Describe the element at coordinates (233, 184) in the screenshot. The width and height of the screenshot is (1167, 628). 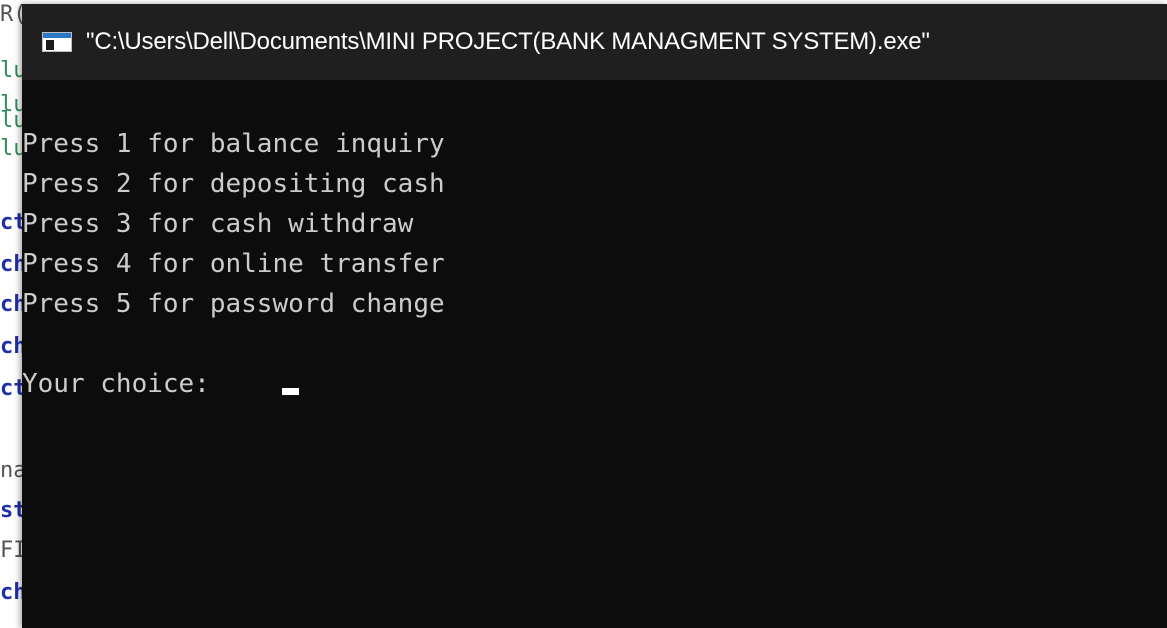
I see `menu-option-depositing-cash: Press 2 for depositing cash` at that location.